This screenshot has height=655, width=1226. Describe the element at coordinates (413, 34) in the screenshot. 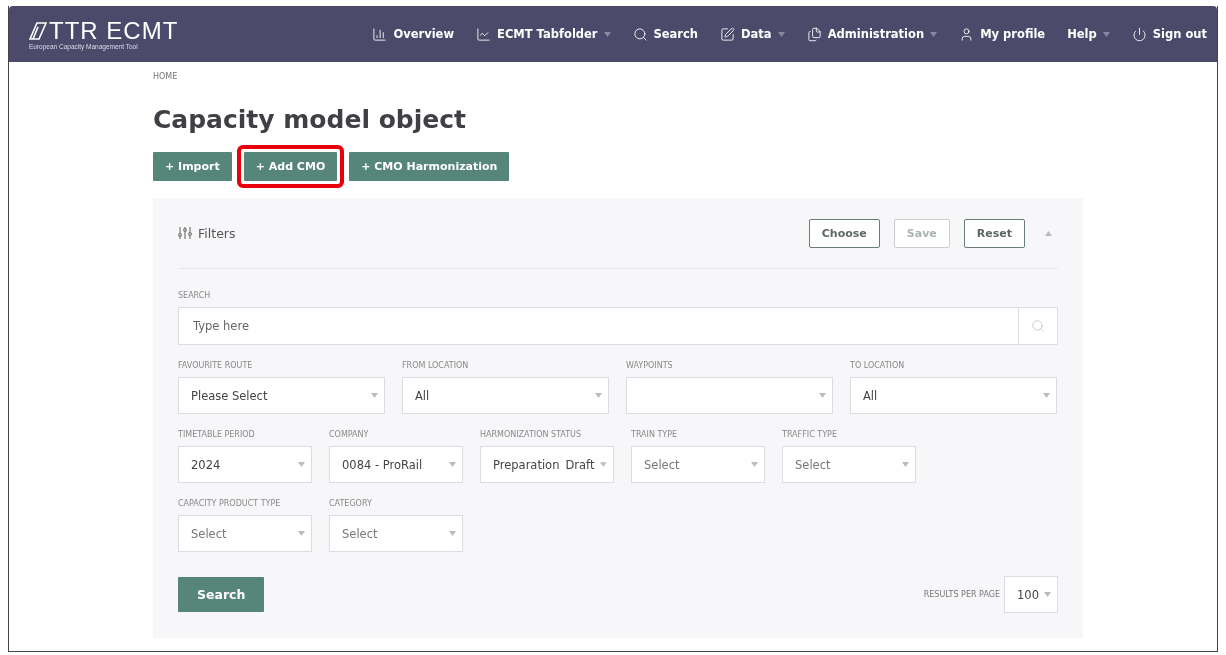

I see `nav-link: Overview` at that location.